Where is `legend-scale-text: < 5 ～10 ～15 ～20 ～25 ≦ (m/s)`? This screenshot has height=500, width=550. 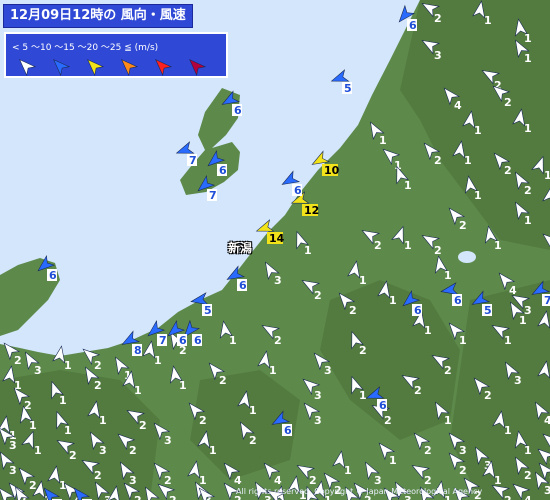 legend-scale-text: < 5 ～10 ～15 ～20 ～25 ≦ (m/s) is located at coordinates (85, 48).